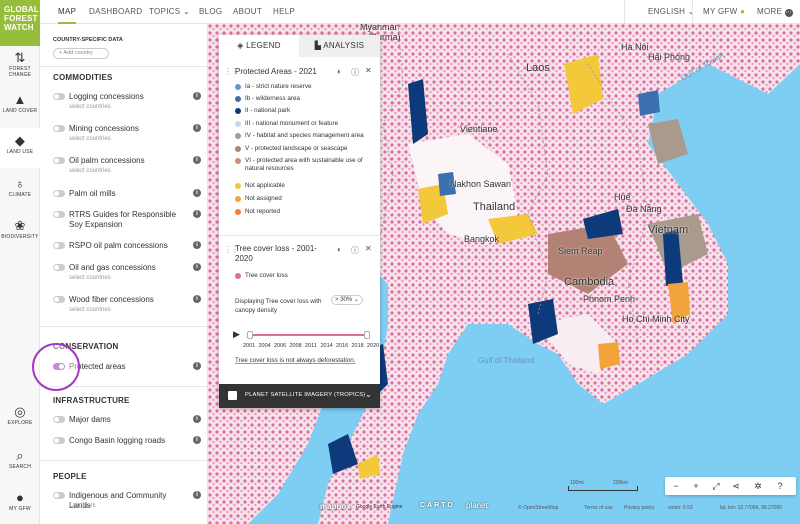 The height and width of the screenshot is (524, 800). Describe the element at coordinates (210, 12) in the screenshot. I see `nav-blog: BLOG` at that location.